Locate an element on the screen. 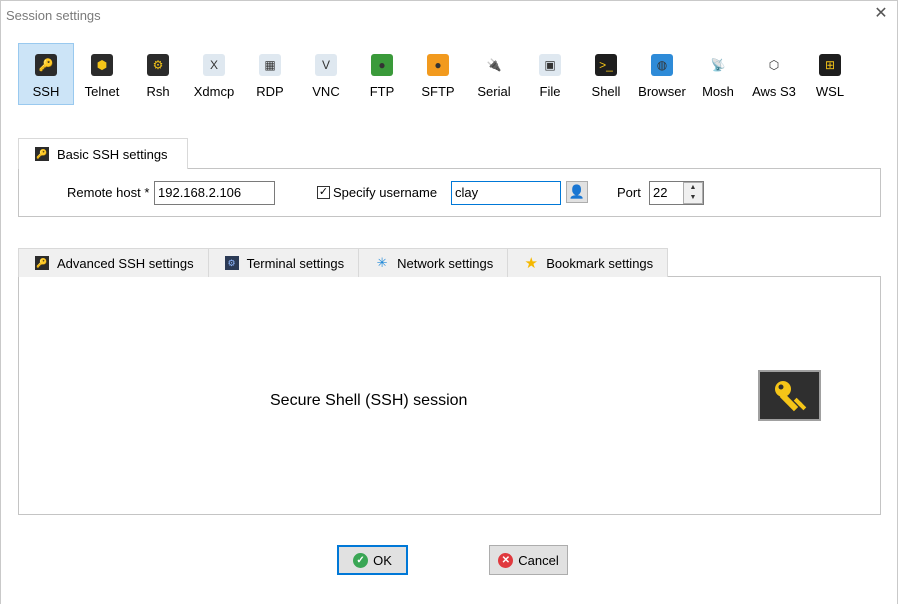 The height and width of the screenshot is (605, 898). session-type-wsl: ⊞ WSL is located at coordinates (830, 74).